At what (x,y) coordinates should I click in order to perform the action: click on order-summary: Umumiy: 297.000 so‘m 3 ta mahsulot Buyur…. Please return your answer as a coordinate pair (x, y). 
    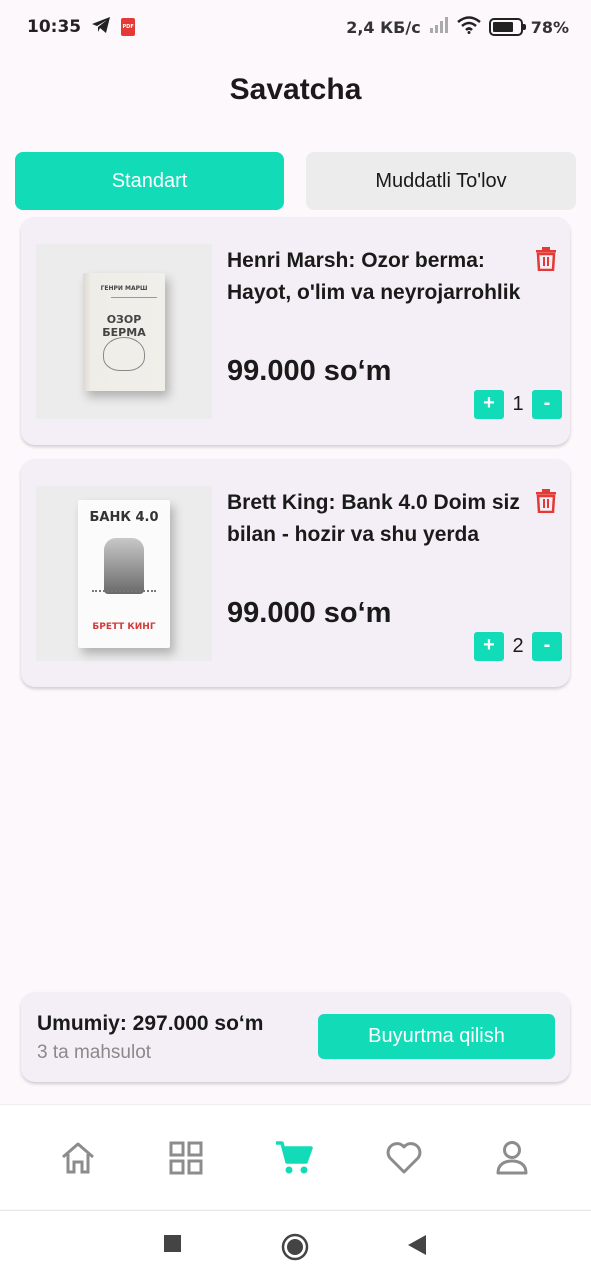
    Looking at the image, I should click on (295, 1037).